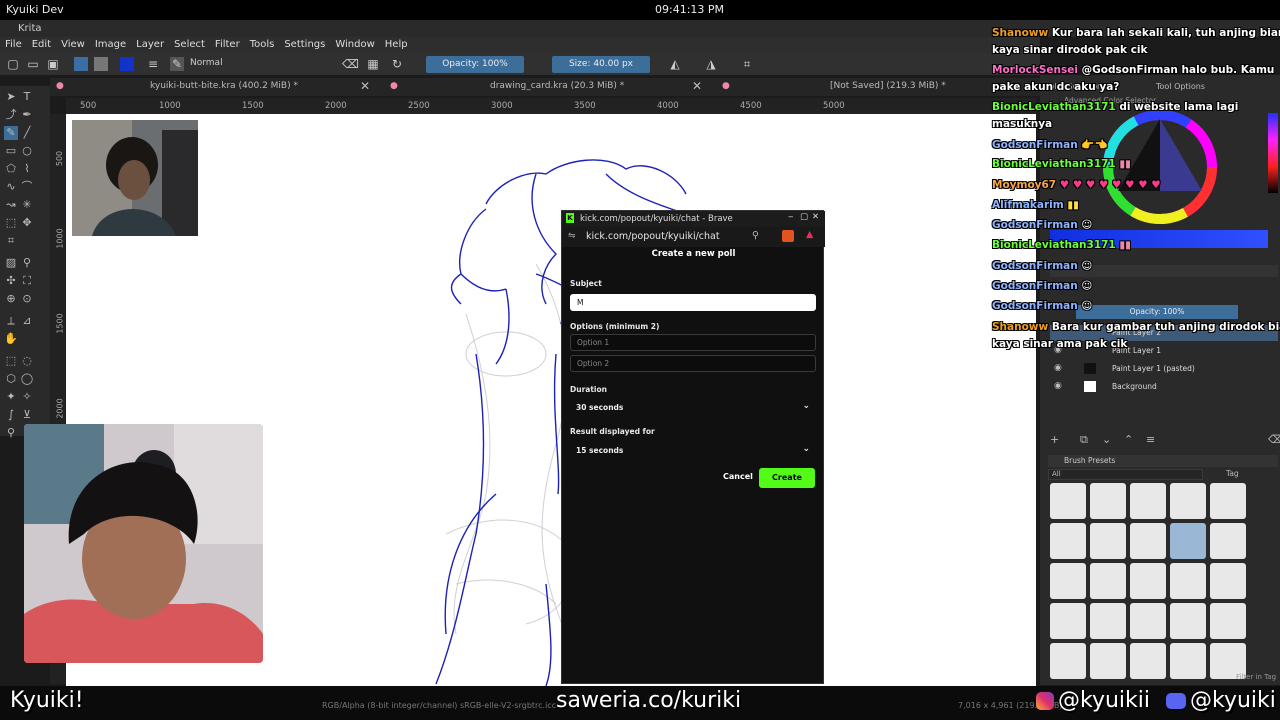 Image resolution: width=1280 pixels, height=720 pixels. Describe the element at coordinates (11, 115) in the screenshot. I see `edit-shapes-icon: ⤴` at that location.